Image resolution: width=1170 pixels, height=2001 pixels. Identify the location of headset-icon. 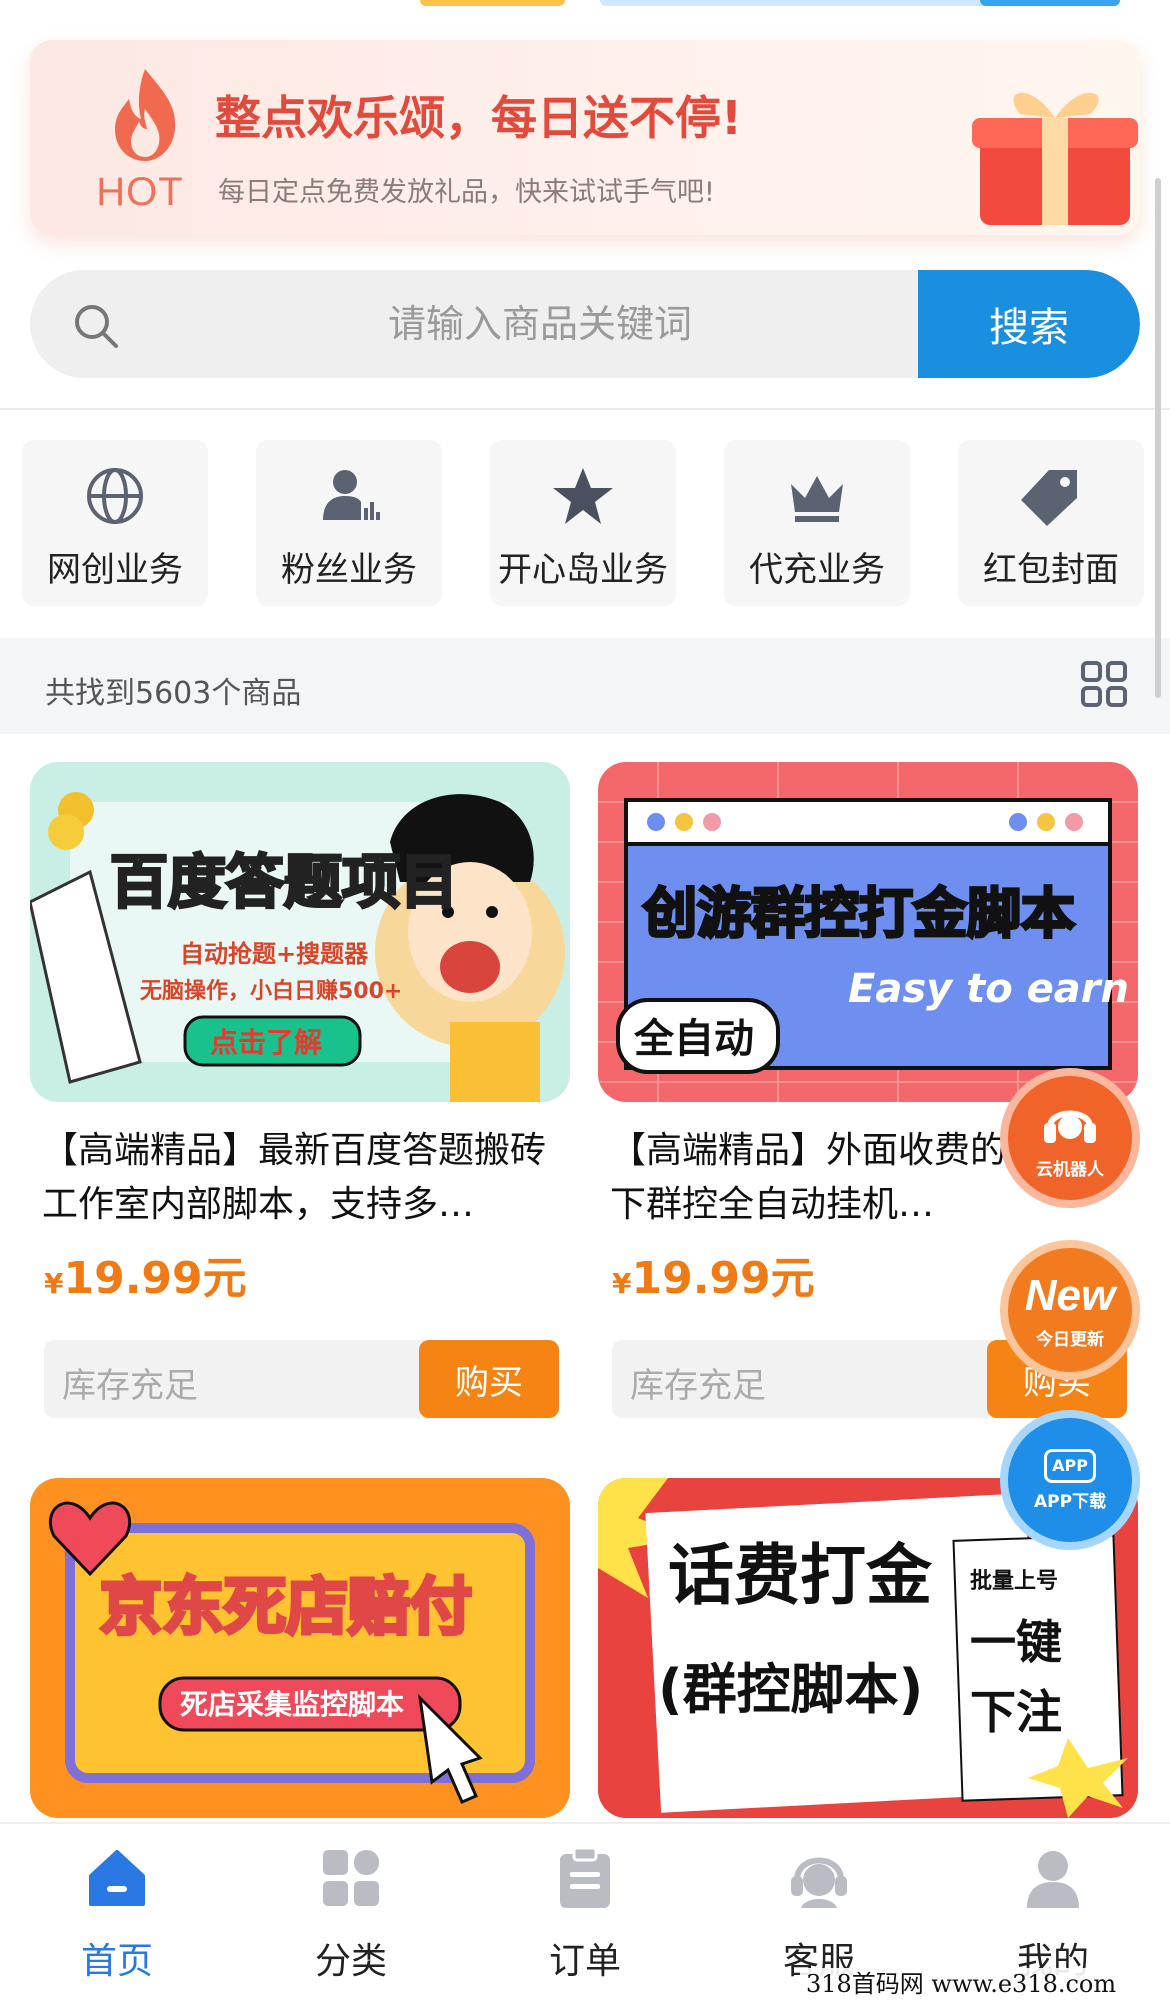
(1070, 1126).